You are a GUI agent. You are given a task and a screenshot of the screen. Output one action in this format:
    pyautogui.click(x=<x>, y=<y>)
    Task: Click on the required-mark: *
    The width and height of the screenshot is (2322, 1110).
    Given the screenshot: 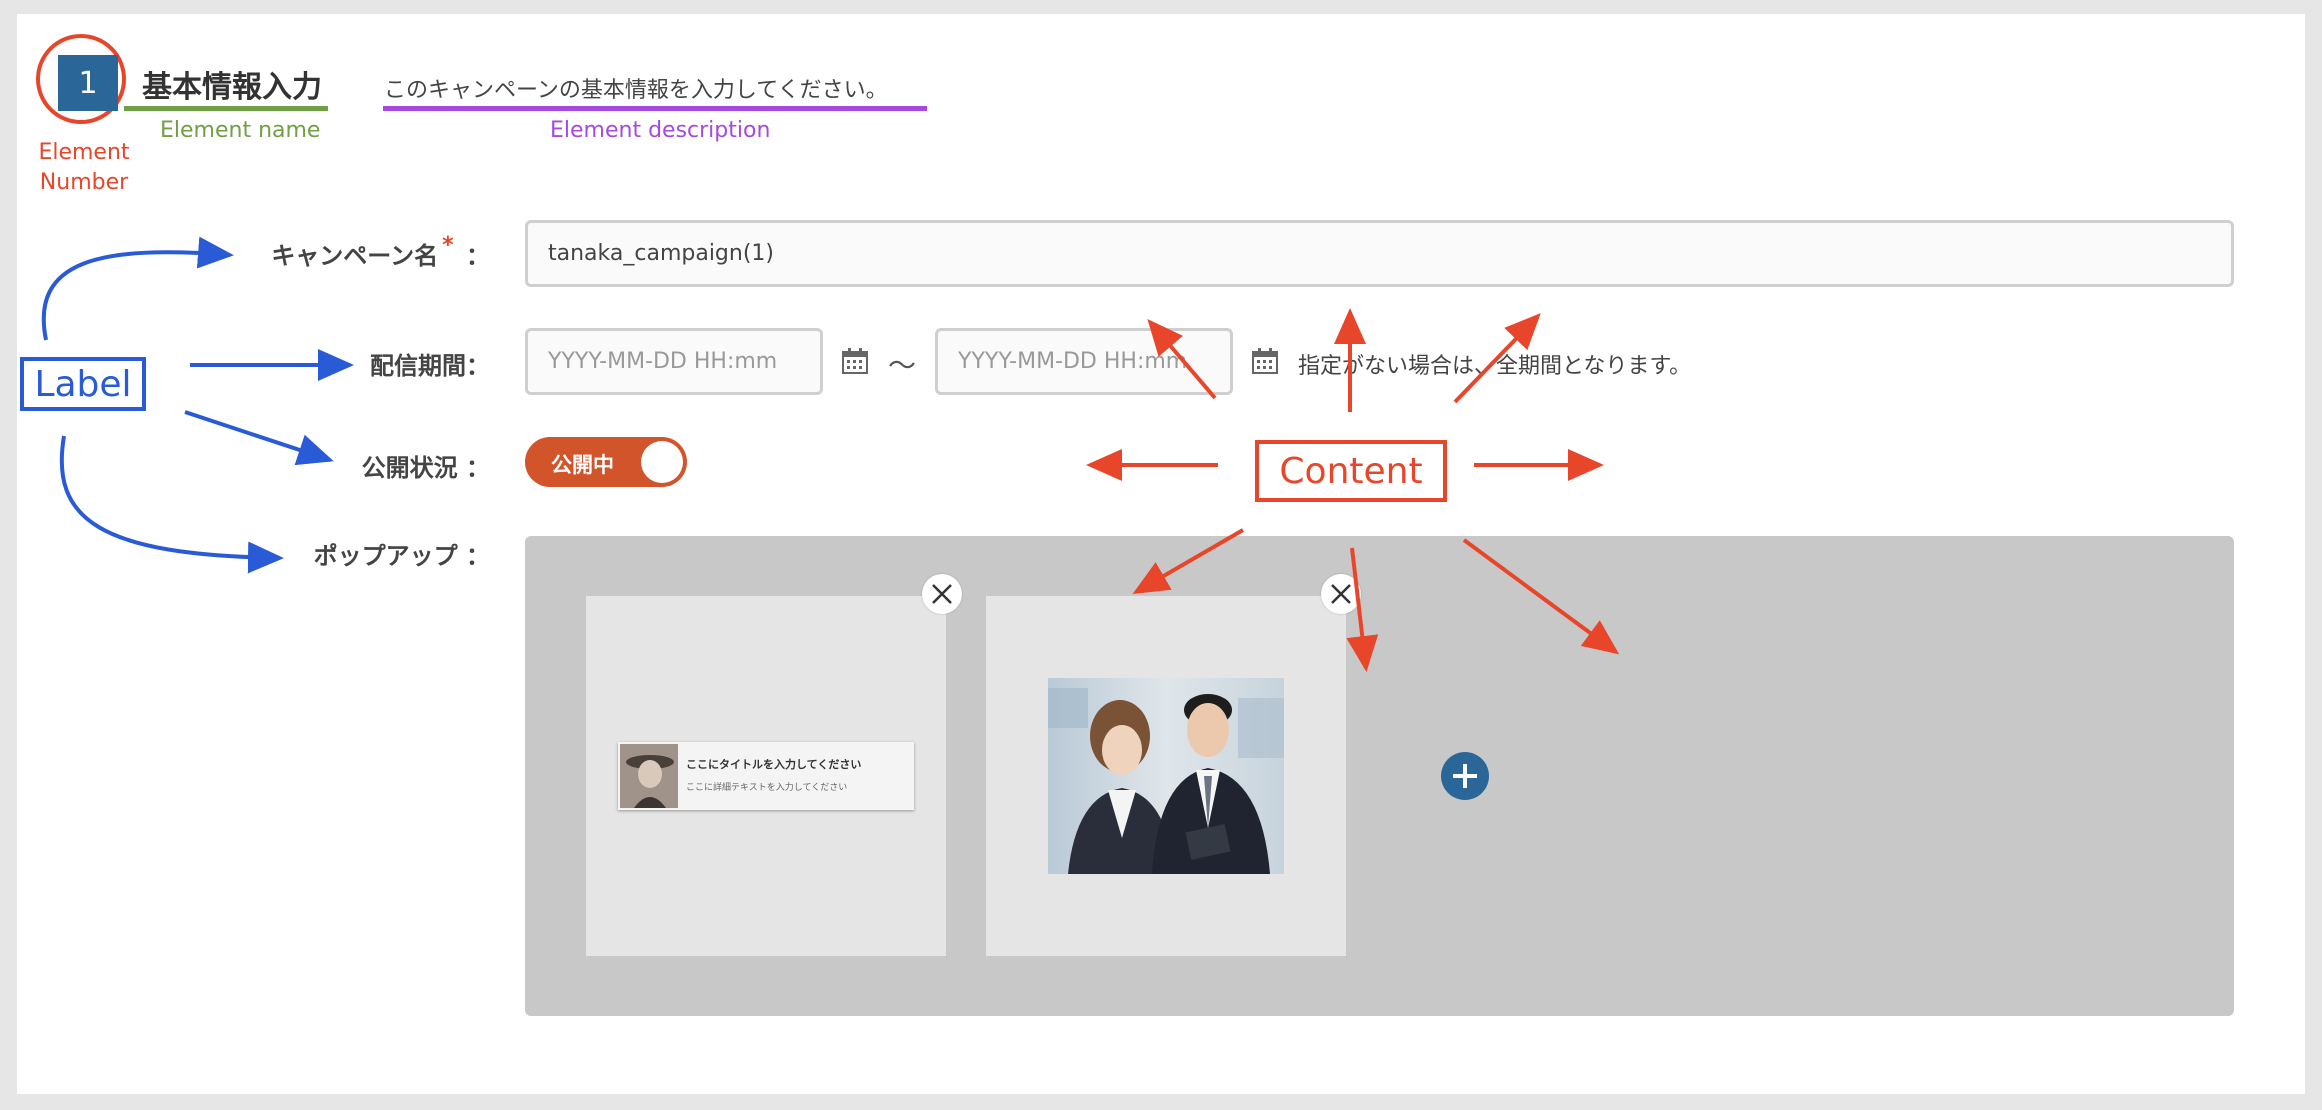 What is the action you would take?
    pyautogui.click(x=448, y=245)
    